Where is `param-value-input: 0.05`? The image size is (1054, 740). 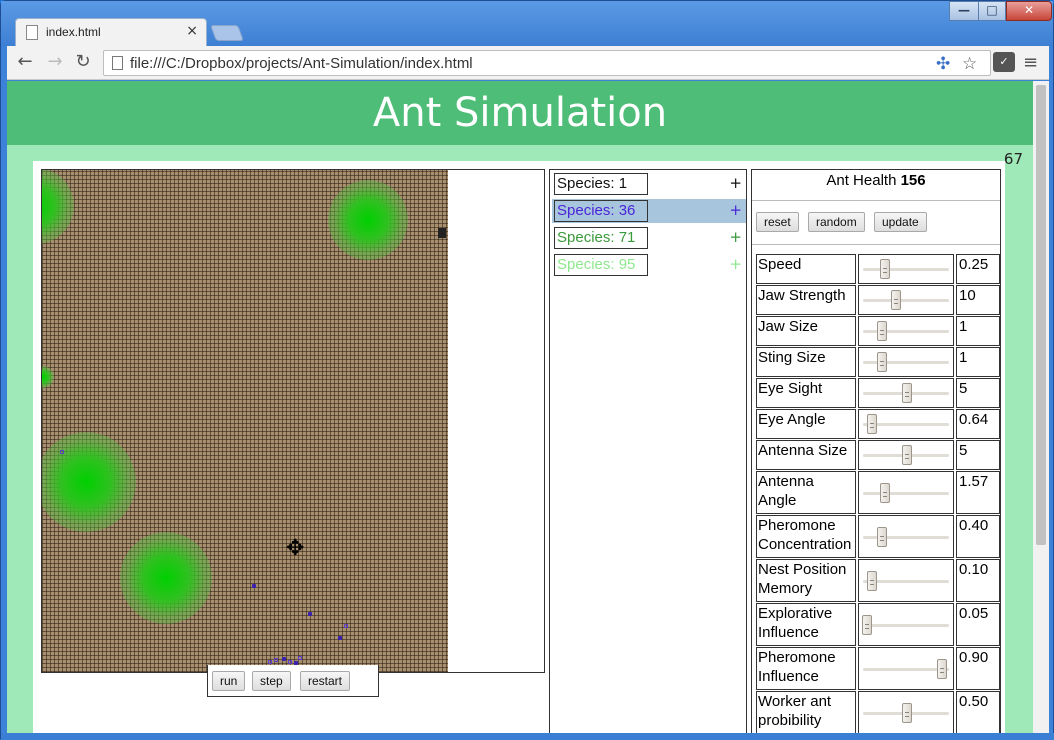 param-value-input: 0.05 is located at coordinates (978, 624).